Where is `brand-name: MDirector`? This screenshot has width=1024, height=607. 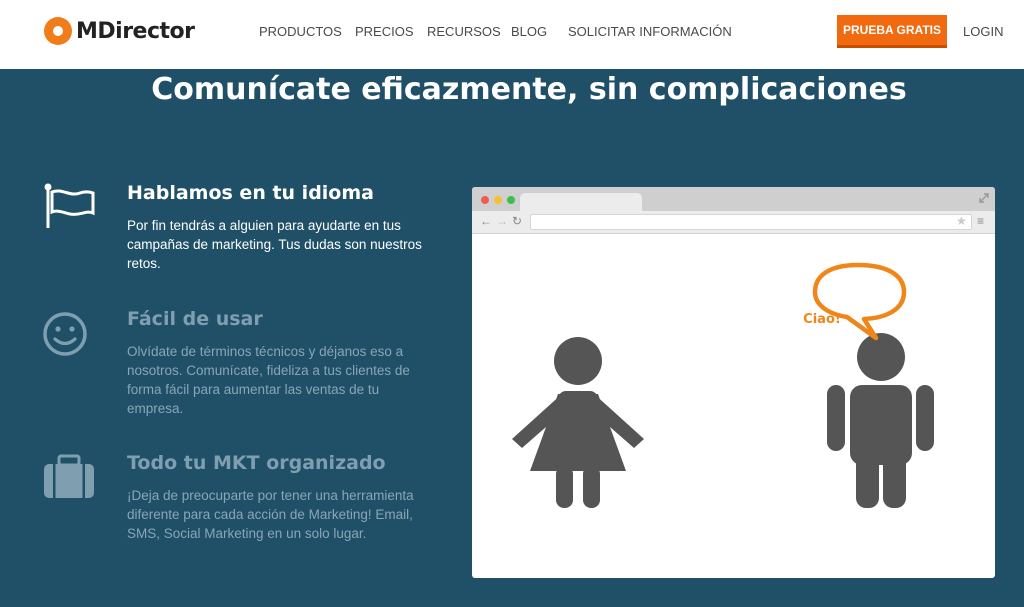
brand-name: MDirector is located at coordinates (135, 31).